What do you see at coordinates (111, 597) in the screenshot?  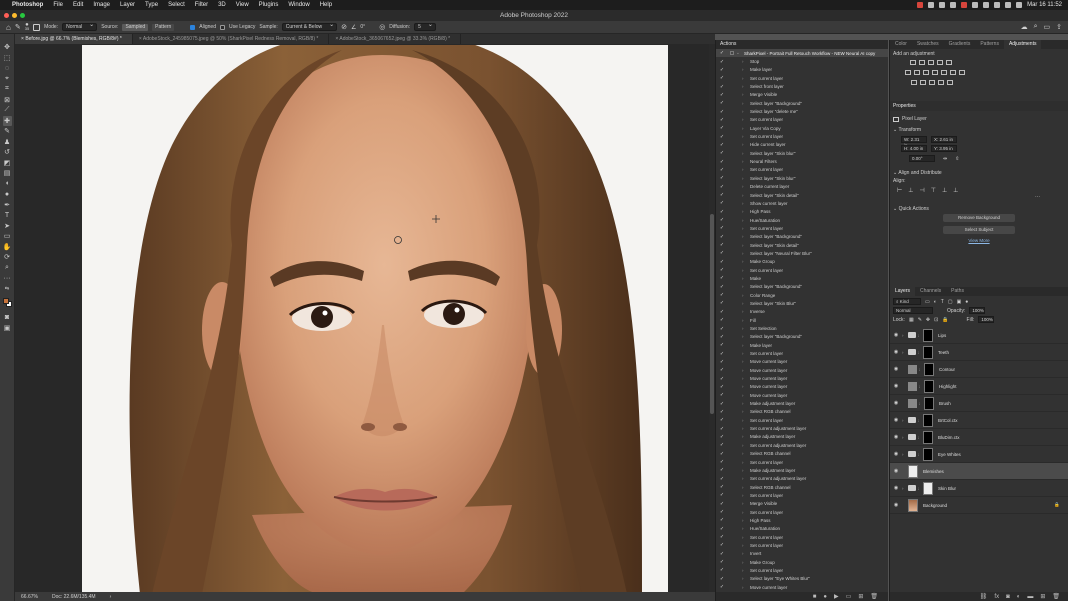 I see `status-menu-icon: ›` at bounding box center [111, 597].